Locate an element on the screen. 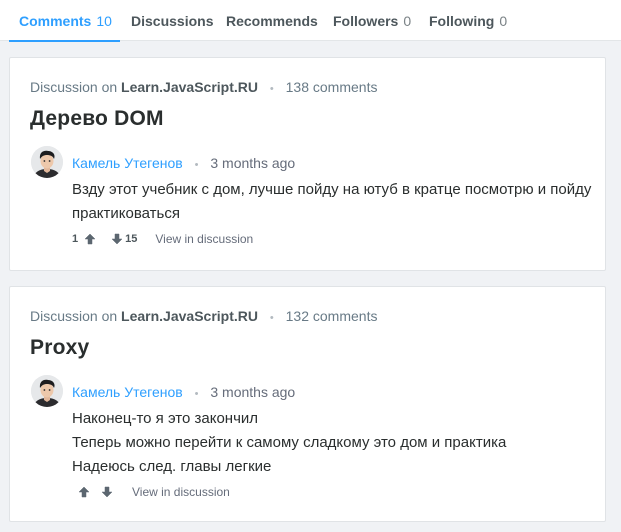  comments-count: 132 comments is located at coordinates (332, 316).